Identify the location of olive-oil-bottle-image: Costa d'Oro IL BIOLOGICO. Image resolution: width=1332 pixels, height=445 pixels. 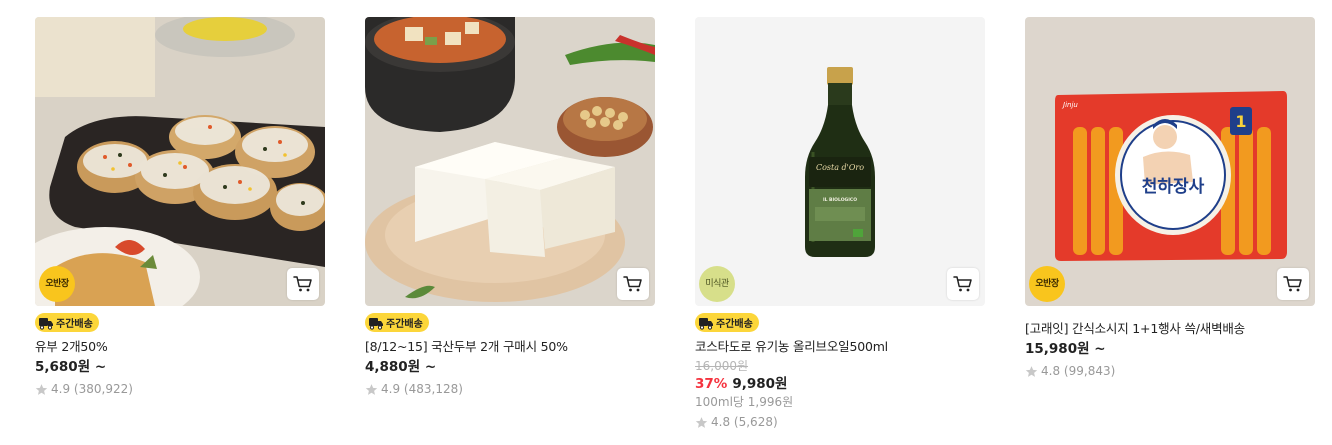
(840, 161).